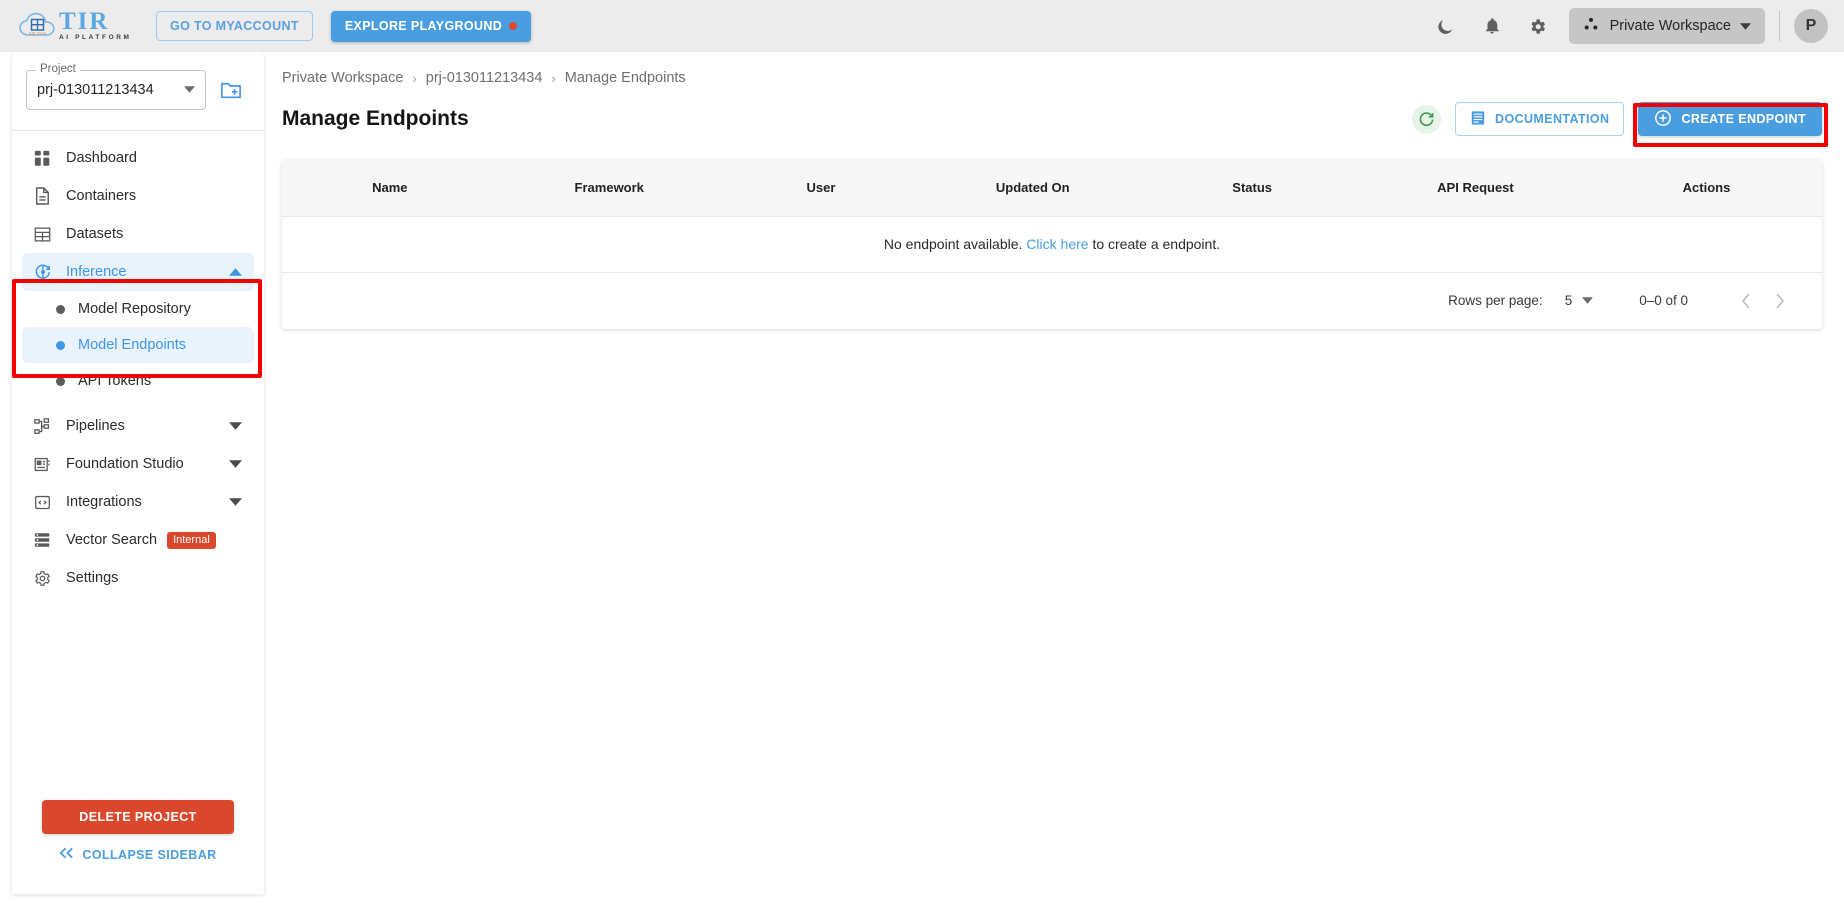 This screenshot has width=1844, height=906. What do you see at coordinates (95, 234) in the screenshot?
I see `sidebar-item-label: Datasets` at bounding box center [95, 234].